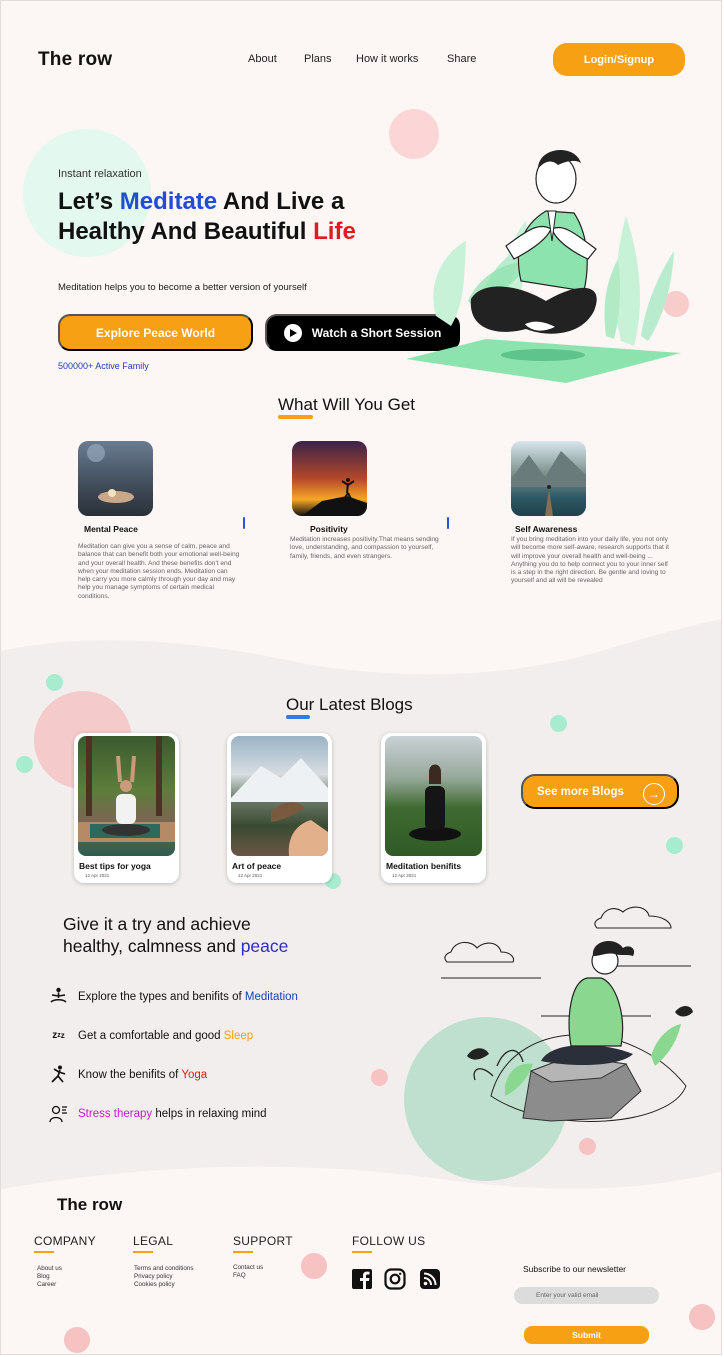 The image size is (724, 1357). I want to click on try-item-yoga: Know the benifits of Yoga, so click(128, 1074).